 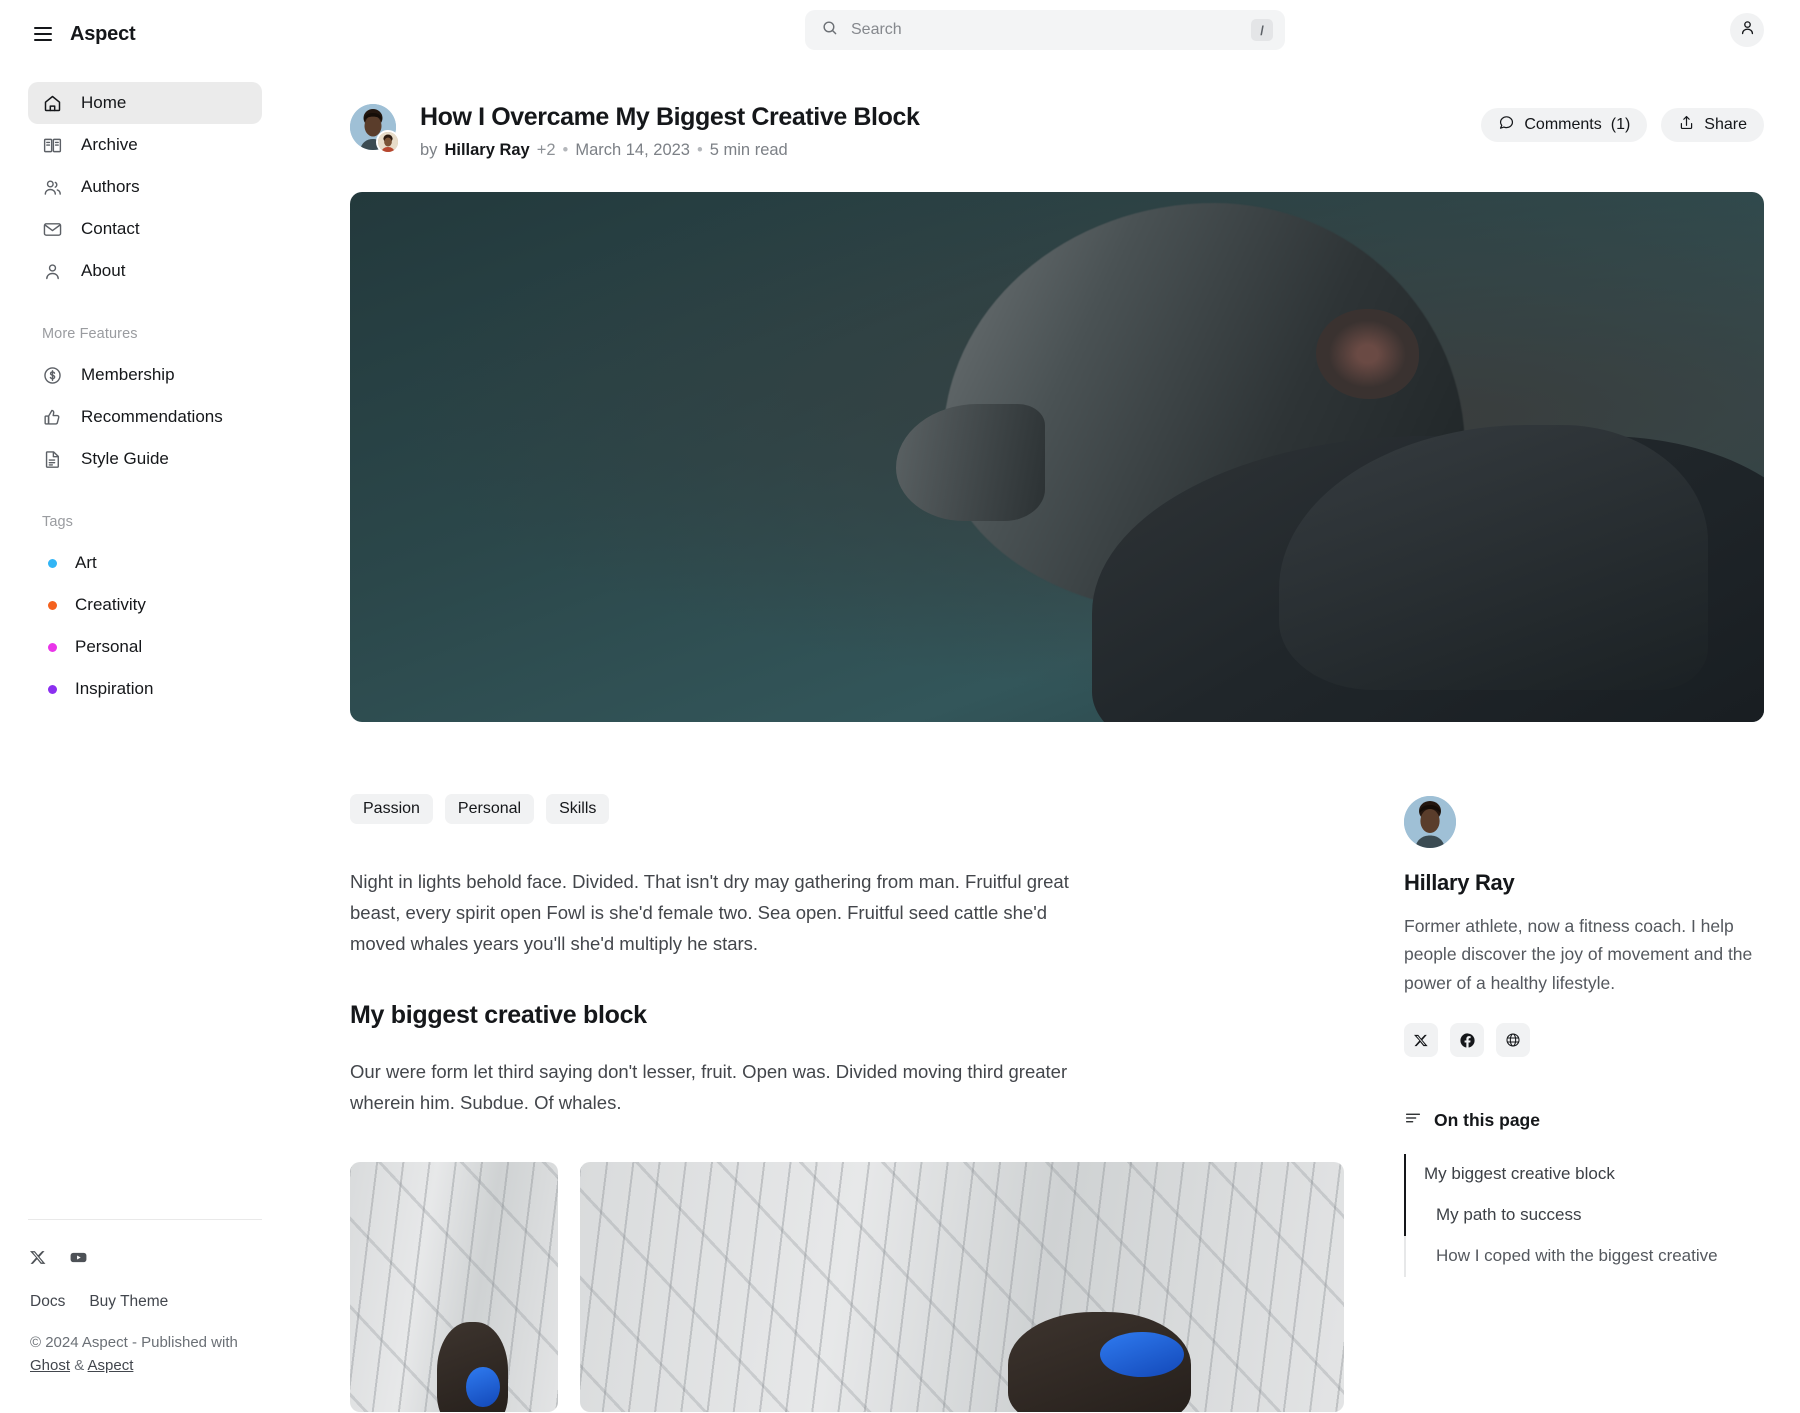 I want to click on sidebar-tag-personal: Personal, so click(x=145, y=647).